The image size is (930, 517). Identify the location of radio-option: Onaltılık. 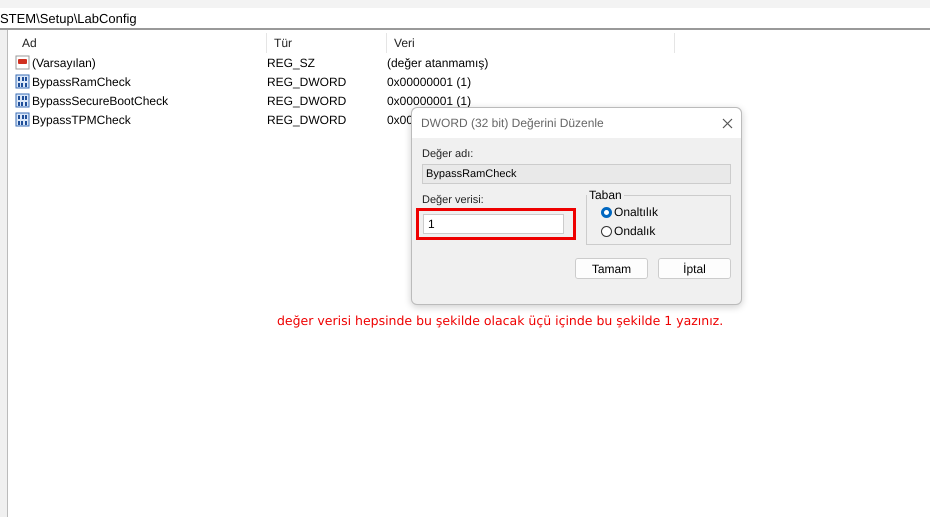
(660, 212).